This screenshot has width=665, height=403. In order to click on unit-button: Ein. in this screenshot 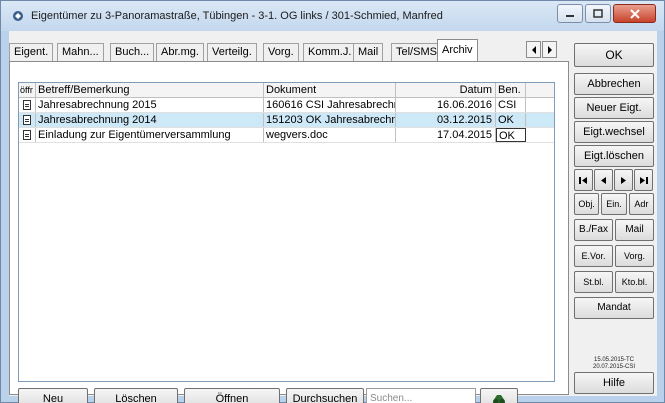, I will do `click(614, 204)`.